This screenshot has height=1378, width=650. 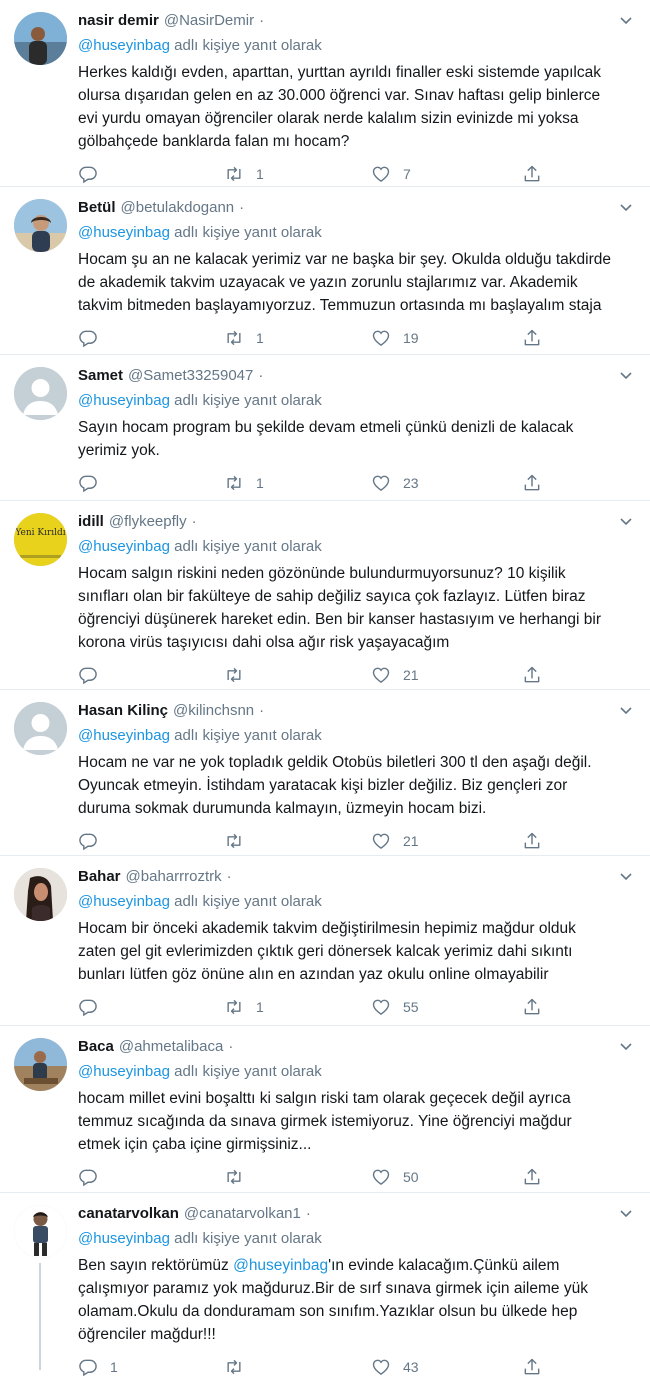 I want to click on like-button: 43, so click(x=395, y=1367).